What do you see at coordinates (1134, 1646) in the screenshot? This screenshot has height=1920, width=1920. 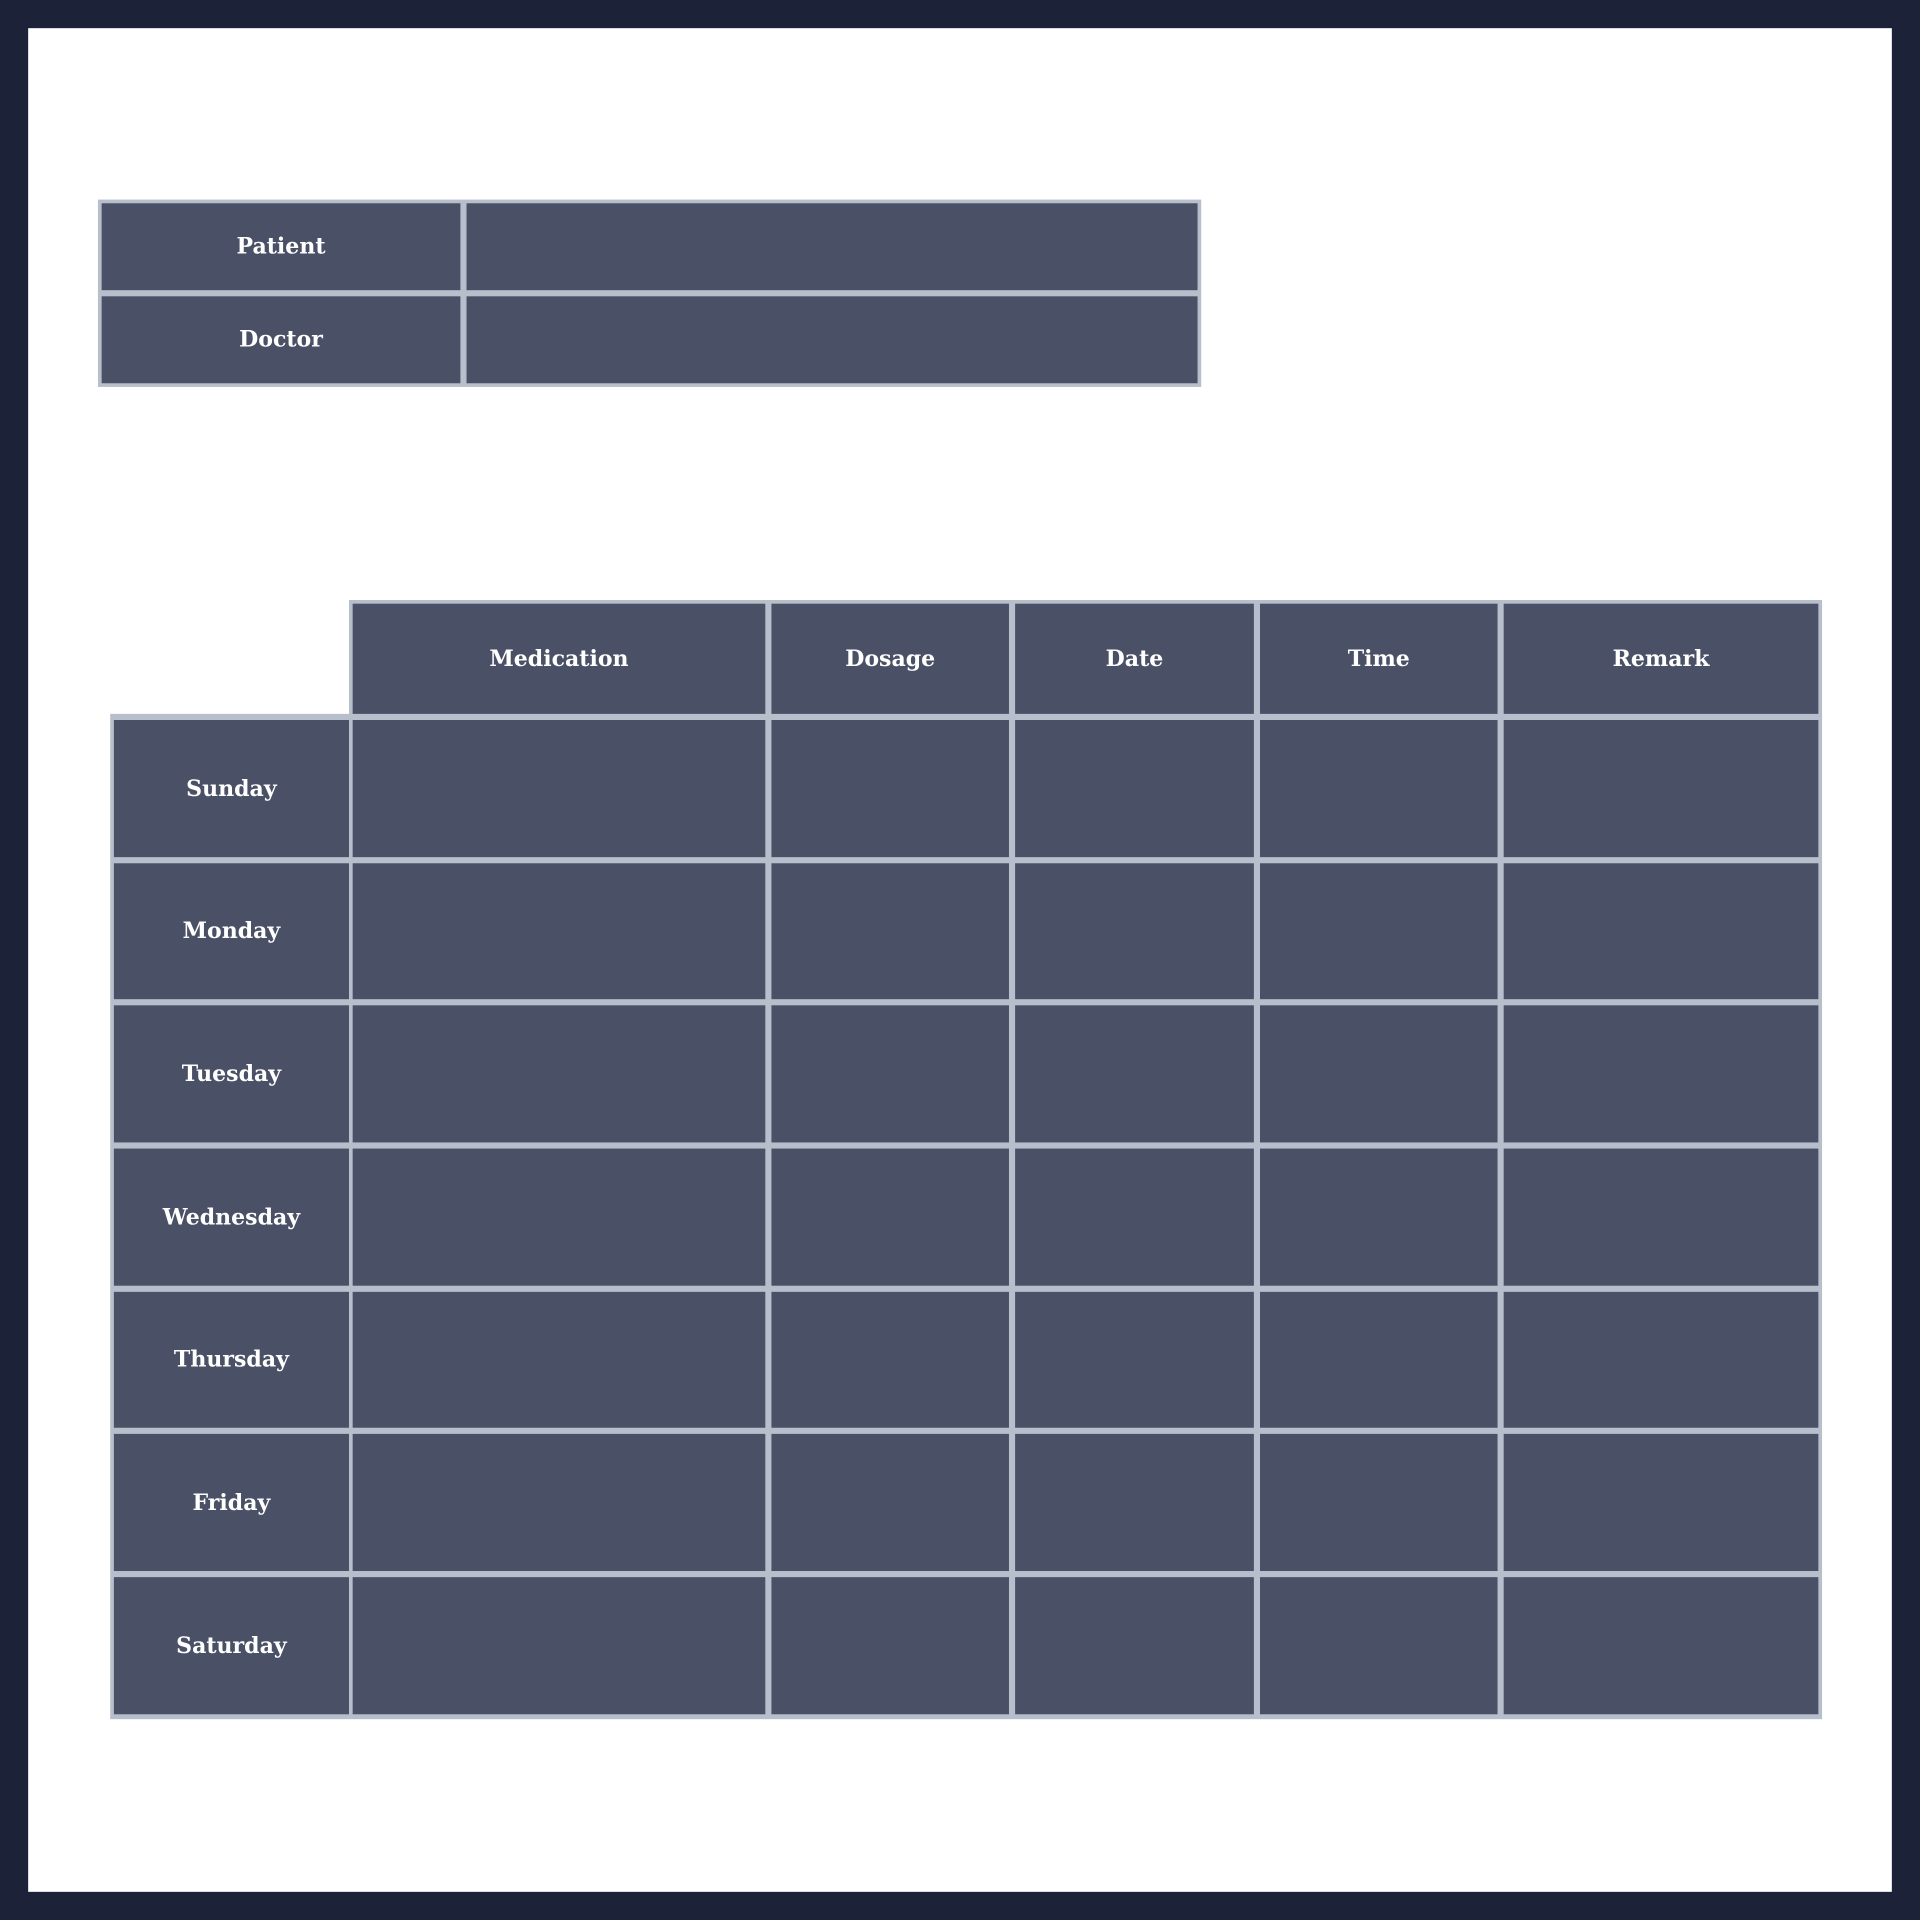 I see `cell-saturday-date` at bounding box center [1134, 1646].